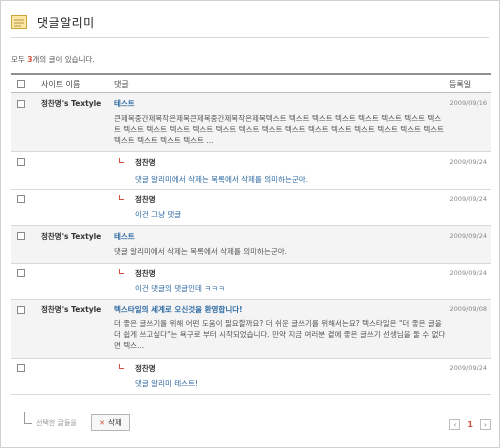  Describe the element at coordinates (468, 103) in the screenshot. I see `post-date: 2009/09/16` at that location.